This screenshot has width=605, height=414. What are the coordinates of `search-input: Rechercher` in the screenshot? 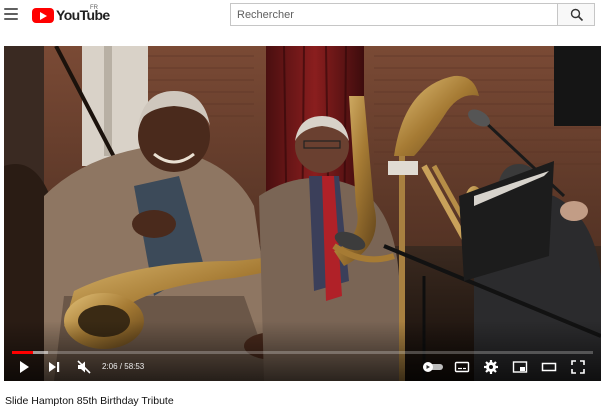 It's located at (394, 14).